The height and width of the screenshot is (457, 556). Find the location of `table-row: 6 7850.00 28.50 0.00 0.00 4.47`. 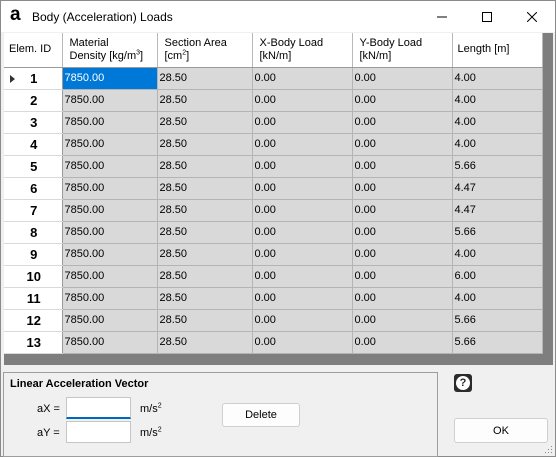

table-row: 6 7850.00 28.50 0.00 0.00 4.47 is located at coordinates (273, 188).